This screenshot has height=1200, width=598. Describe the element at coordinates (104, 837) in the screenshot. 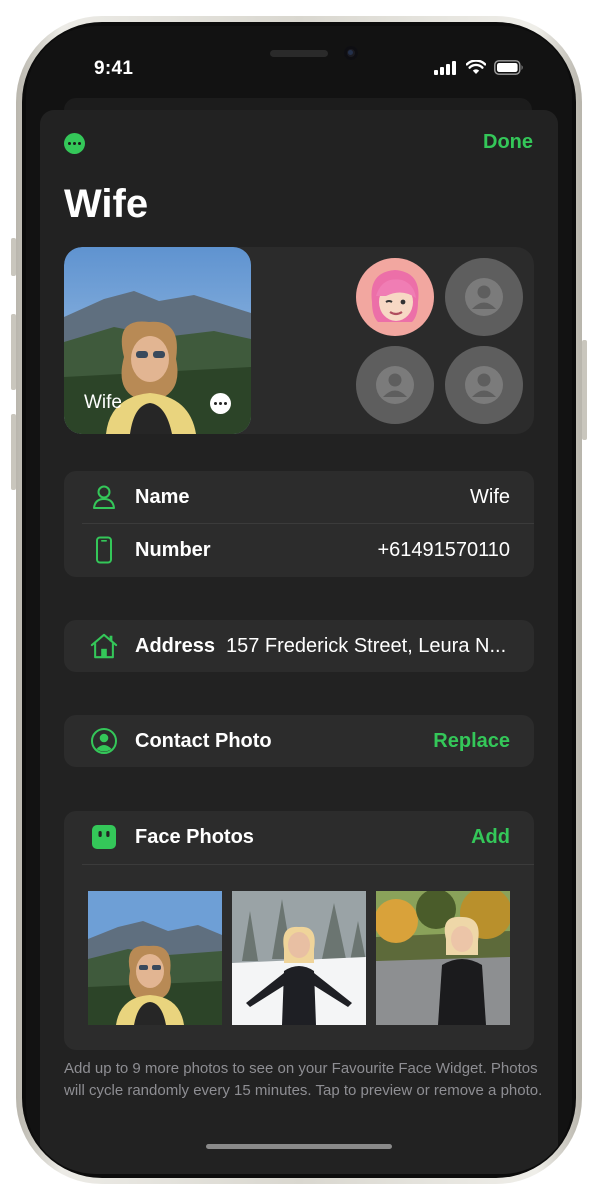

I see `face-widget-icon` at that location.